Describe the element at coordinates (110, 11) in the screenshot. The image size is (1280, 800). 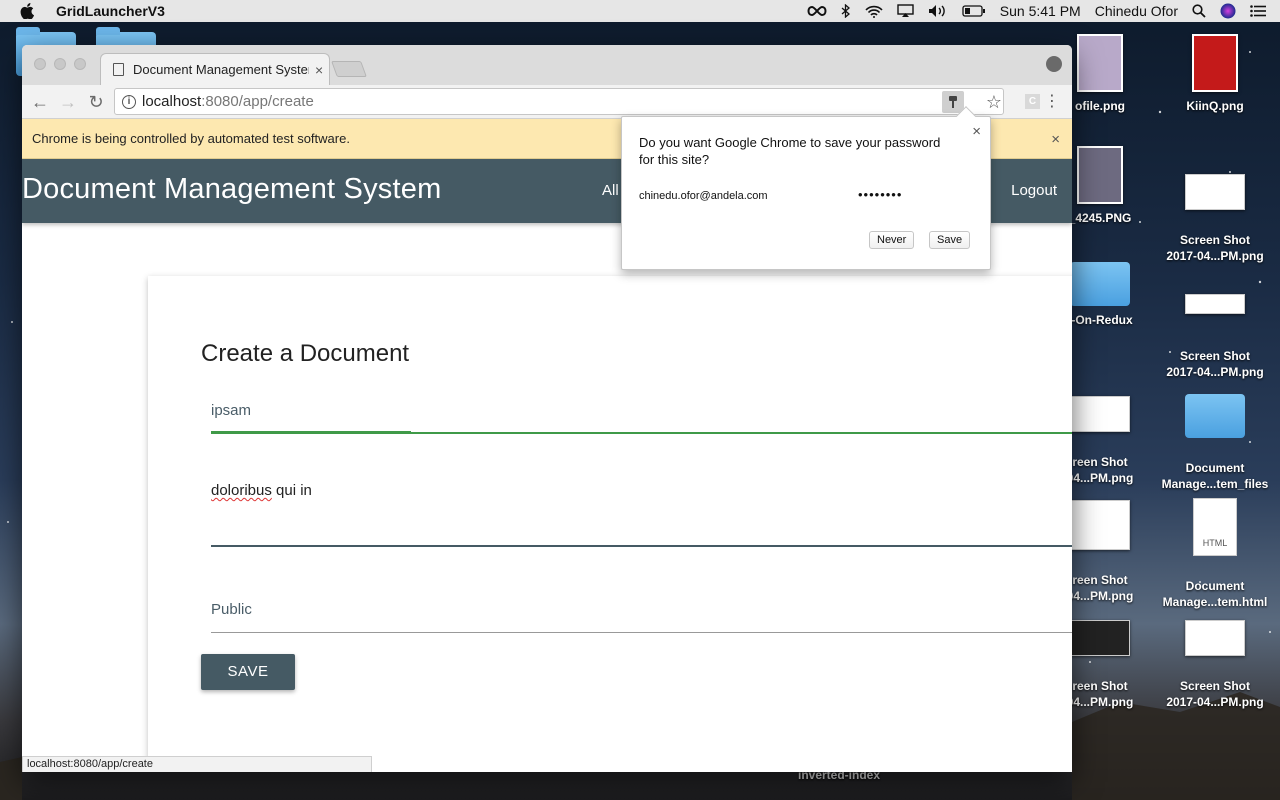
I see `active-app-name: GridLauncherV3` at that location.